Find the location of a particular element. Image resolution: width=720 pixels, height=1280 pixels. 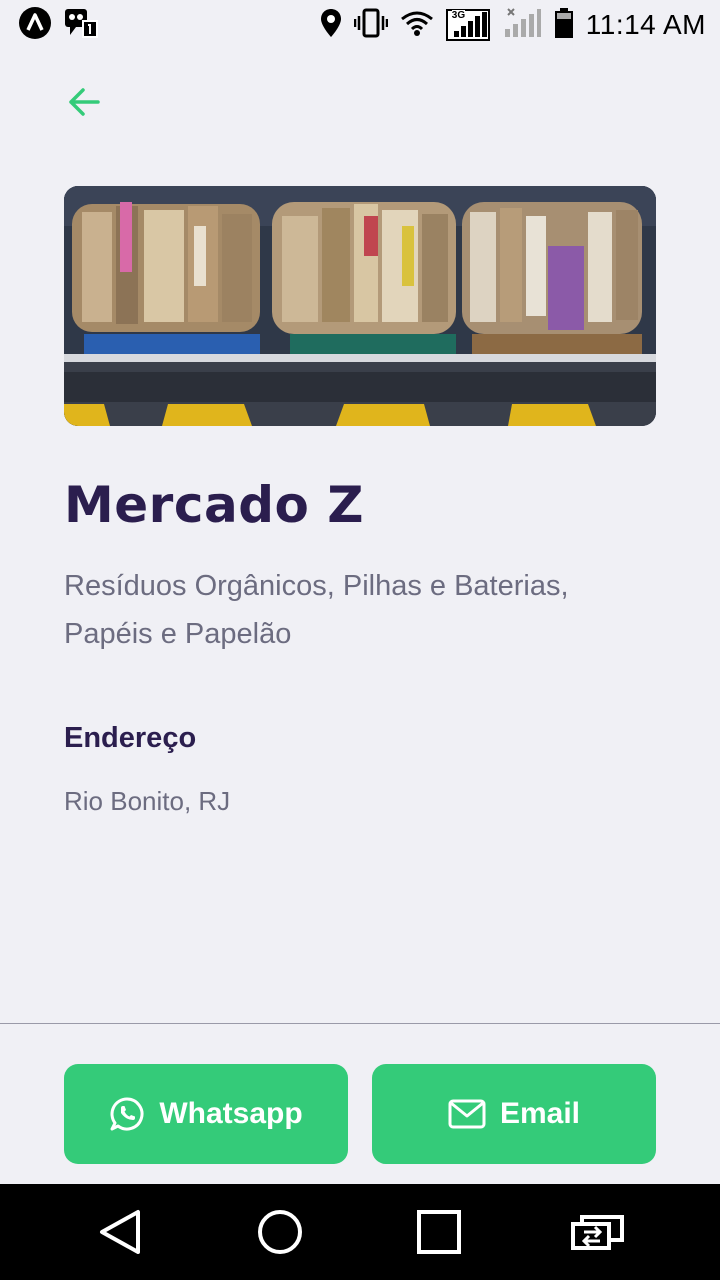

mail-icon is located at coordinates (467, 1114).